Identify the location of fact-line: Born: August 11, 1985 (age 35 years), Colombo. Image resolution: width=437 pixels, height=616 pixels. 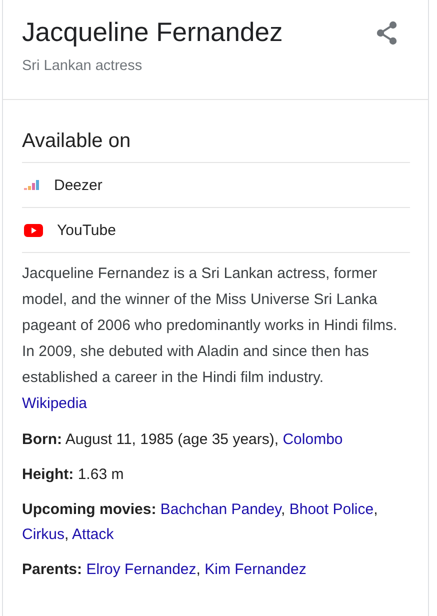
(183, 440).